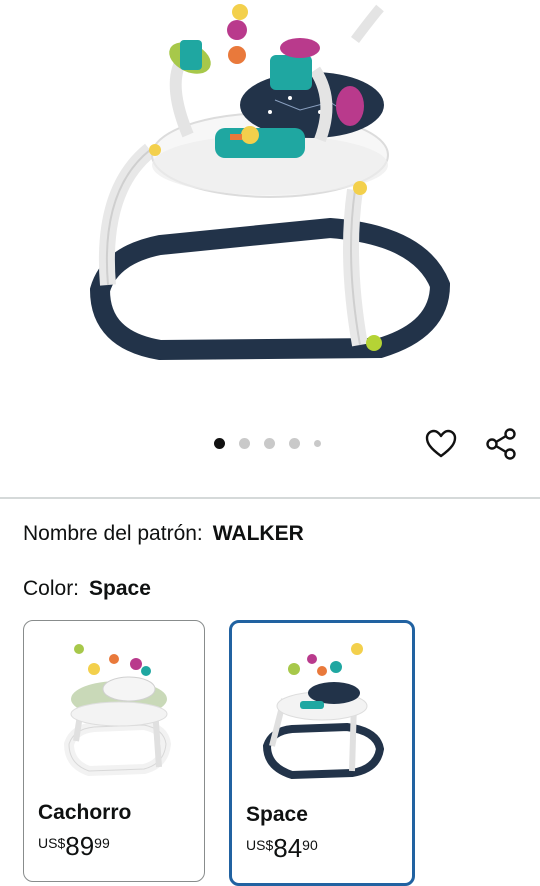  Describe the element at coordinates (51, 588) in the screenshot. I see `color-label: Color:` at that location.